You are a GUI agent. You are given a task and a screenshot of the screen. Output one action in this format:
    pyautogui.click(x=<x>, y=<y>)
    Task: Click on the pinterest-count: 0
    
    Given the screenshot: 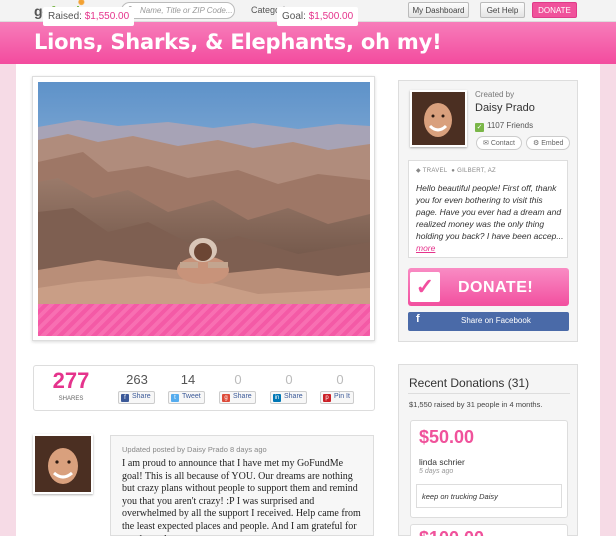 What is the action you would take?
    pyautogui.click(x=340, y=379)
    